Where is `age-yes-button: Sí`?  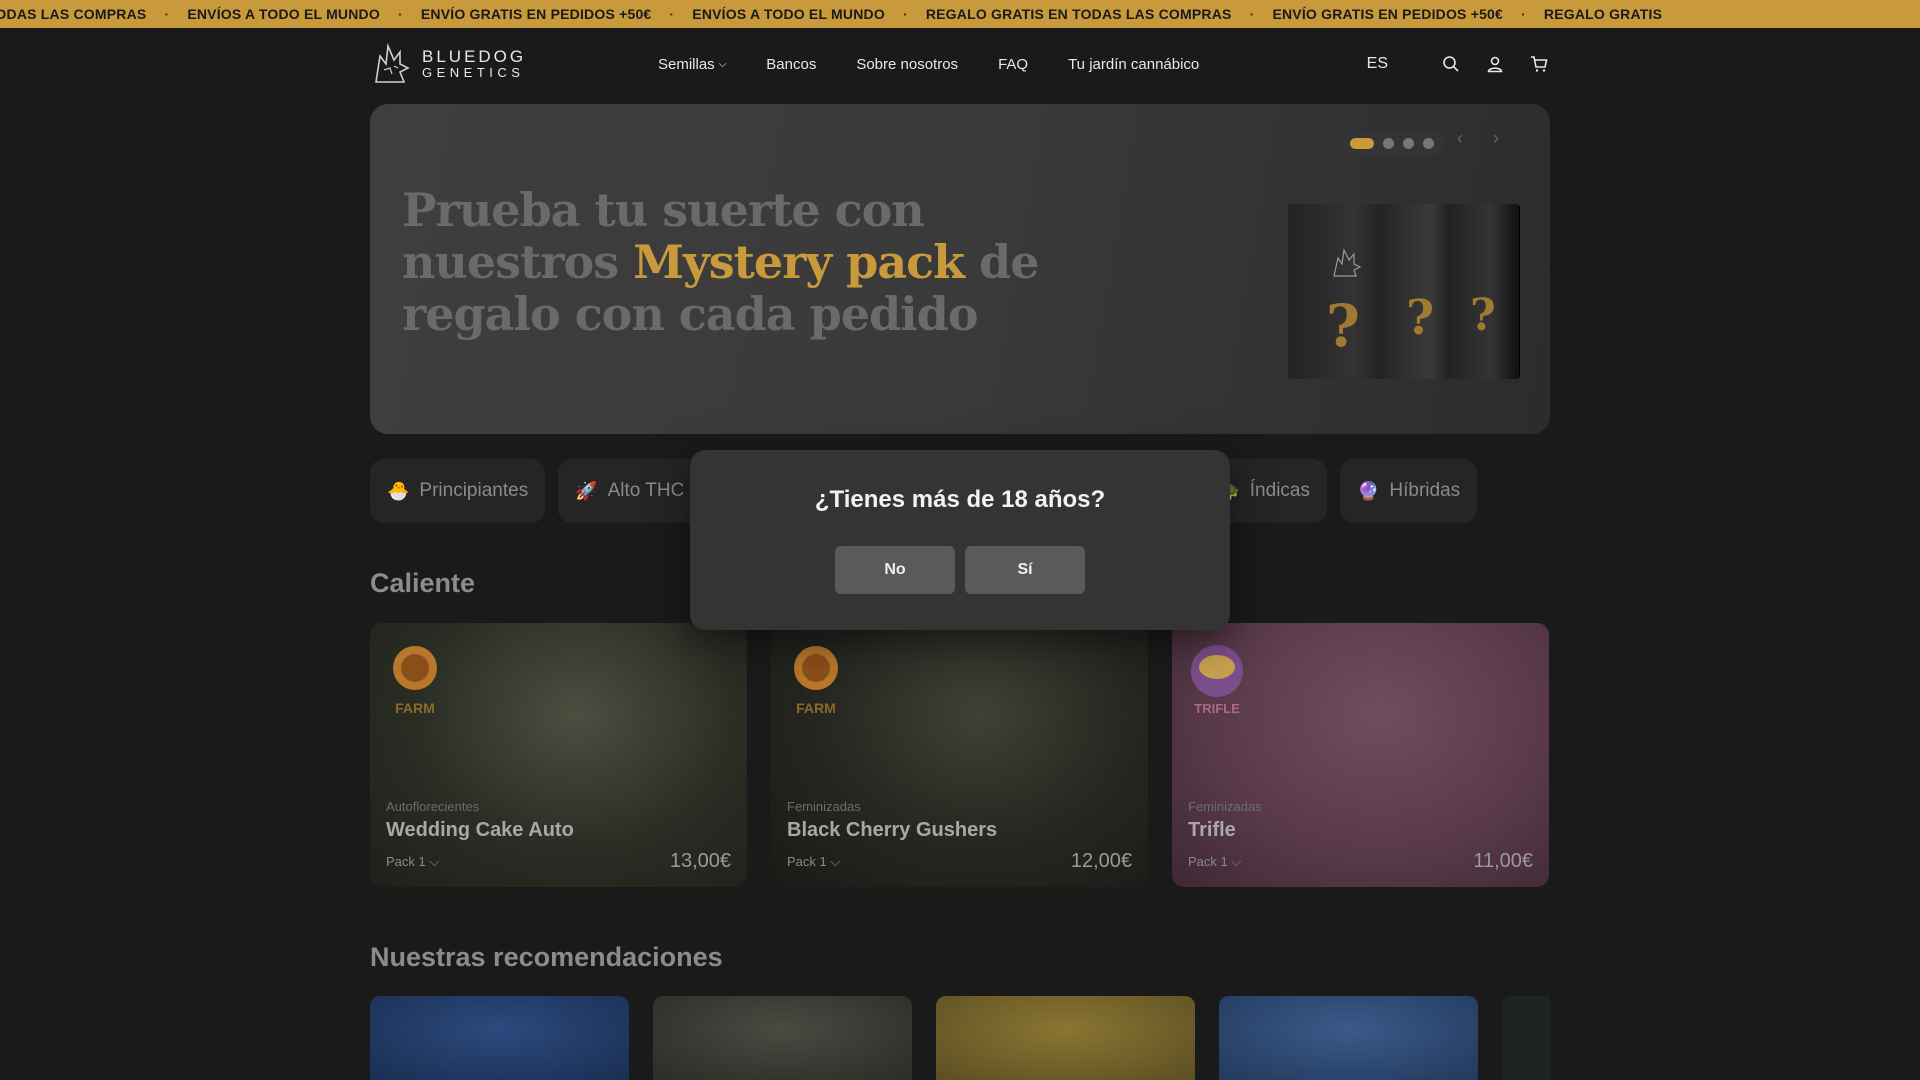
age-yes-button: Sí is located at coordinates (1025, 570).